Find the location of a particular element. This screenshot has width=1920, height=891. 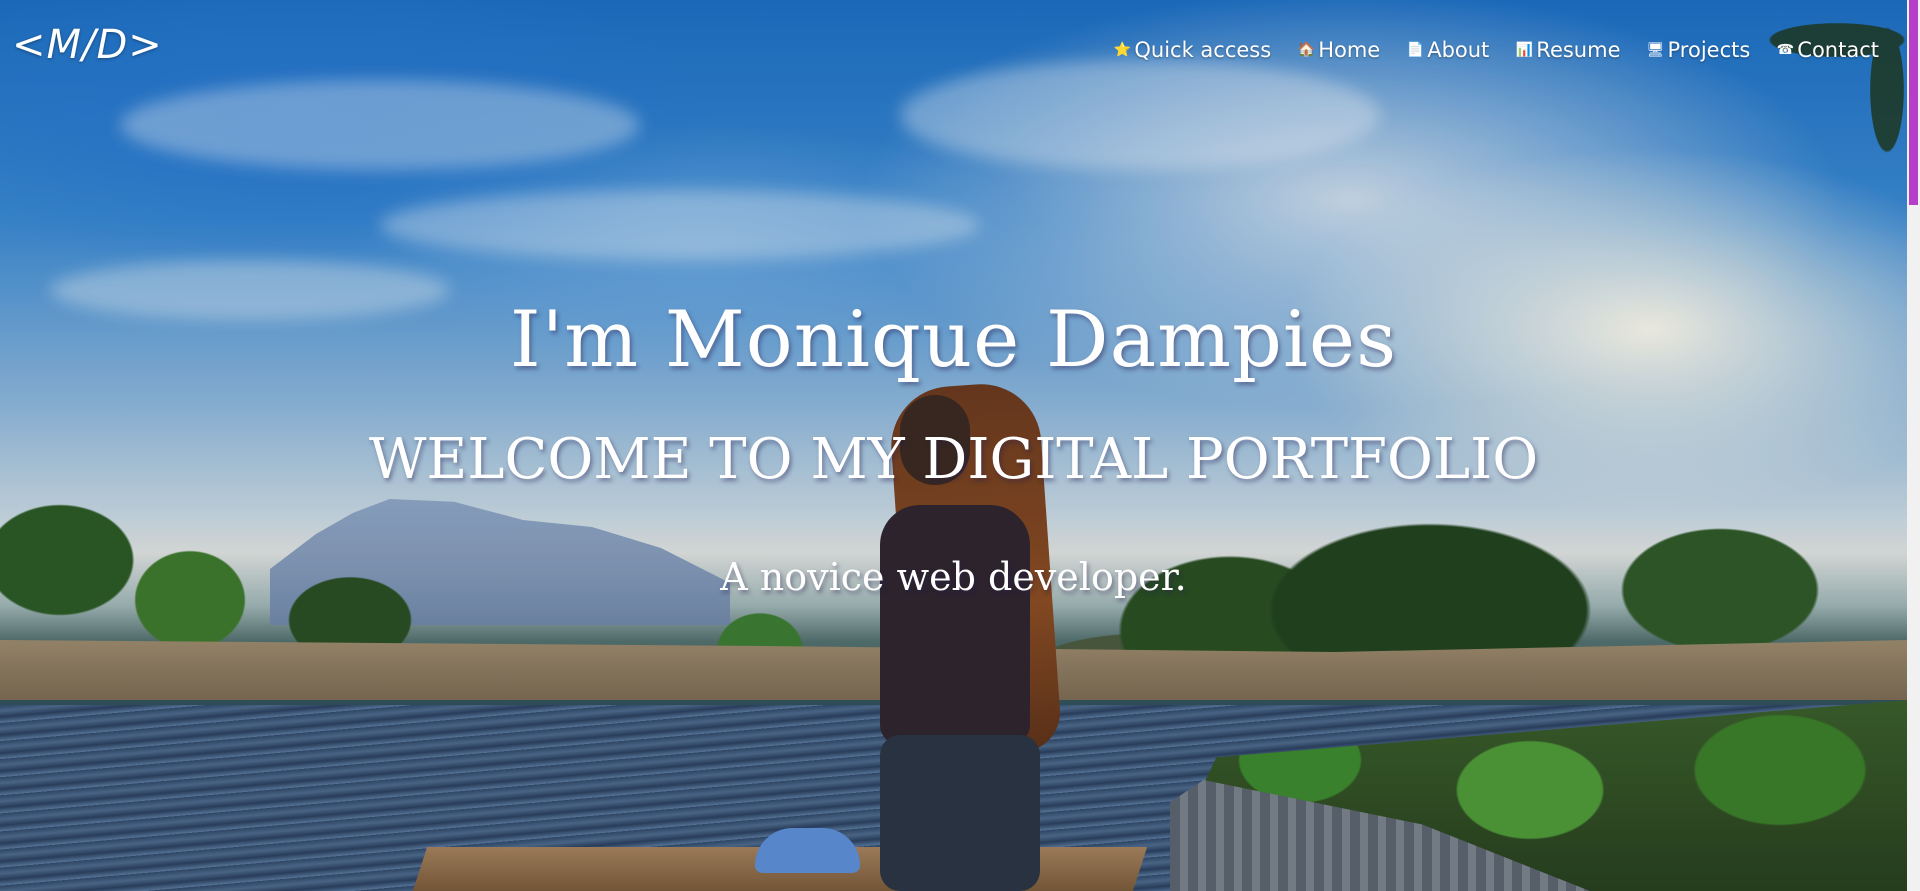

nav-item-label: Home is located at coordinates (1349, 50).